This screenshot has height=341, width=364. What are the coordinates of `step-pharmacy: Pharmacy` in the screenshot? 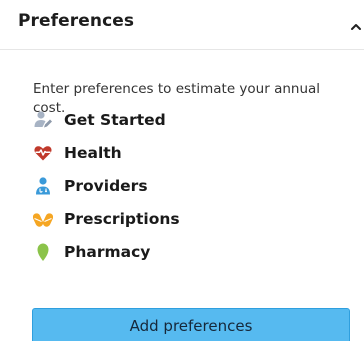 It's located at (106, 251).